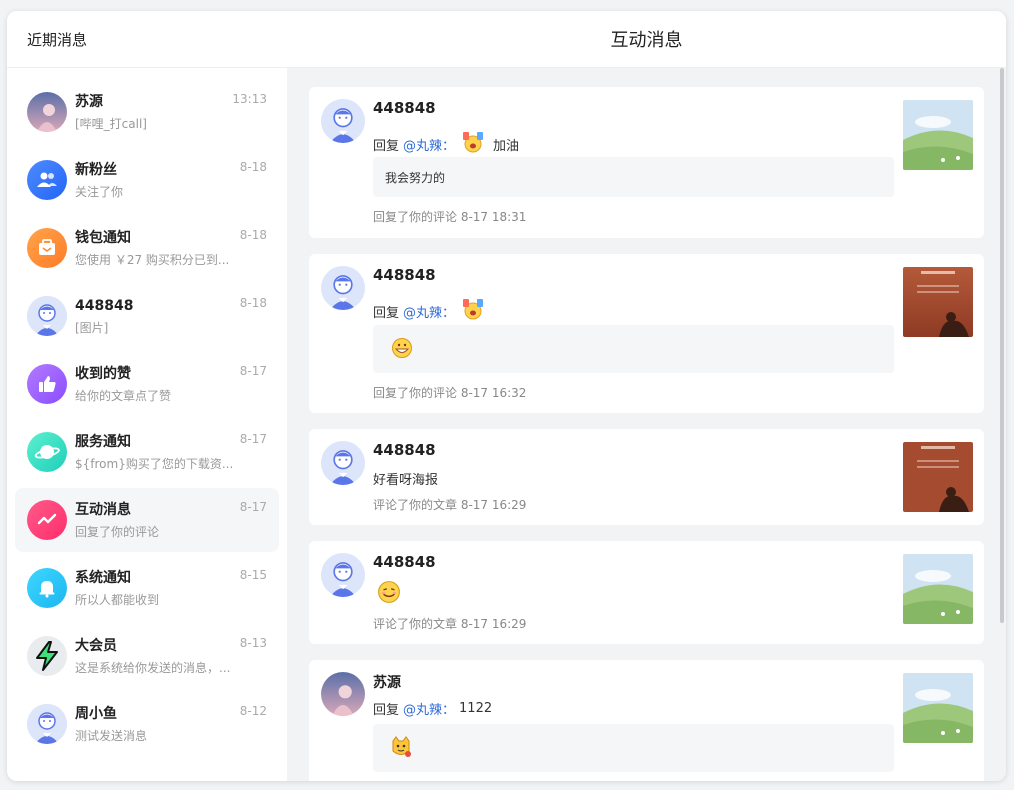 This screenshot has width=1014, height=790. What do you see at coordinates (47, 248) in the screenshot?
I see `wallet-icon` at bounding box center [47, 248].